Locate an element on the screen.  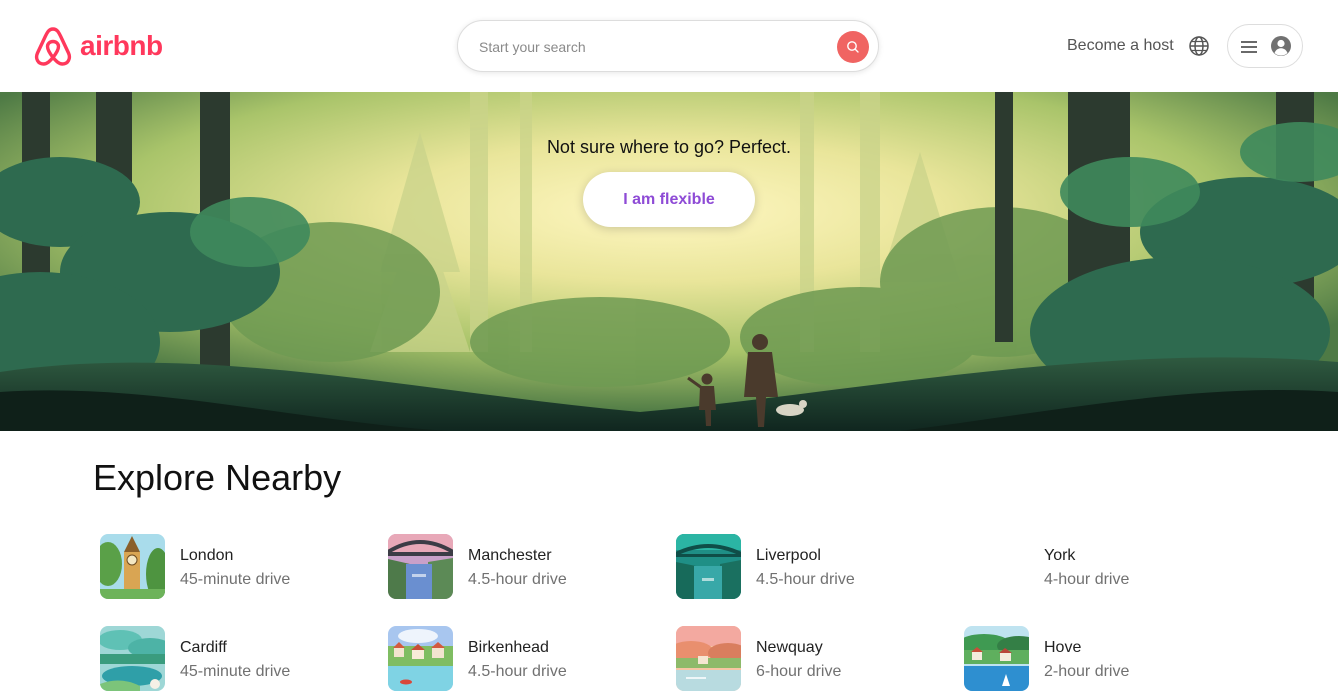
language-button is located at coordinates (1199, 46).